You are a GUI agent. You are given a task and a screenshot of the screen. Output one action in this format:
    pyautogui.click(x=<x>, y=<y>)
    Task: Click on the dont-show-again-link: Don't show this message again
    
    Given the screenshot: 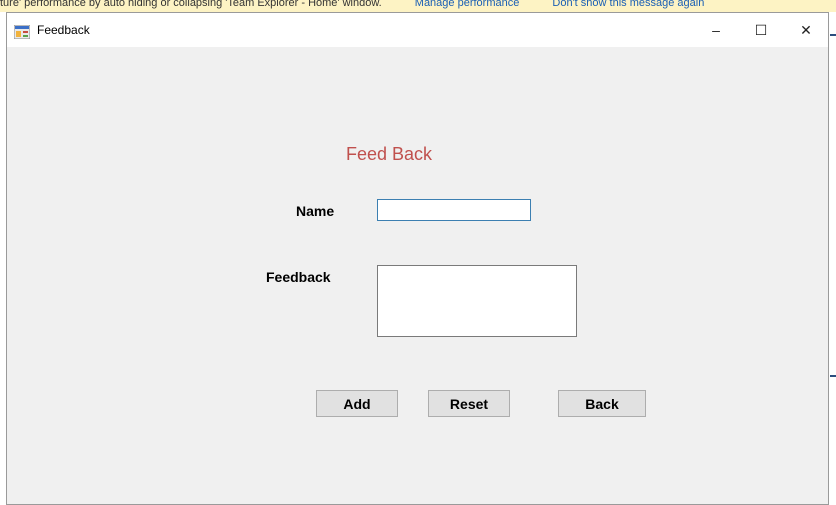 What is the action you would take?
    pyautogui.click(x=628, y=4)
    